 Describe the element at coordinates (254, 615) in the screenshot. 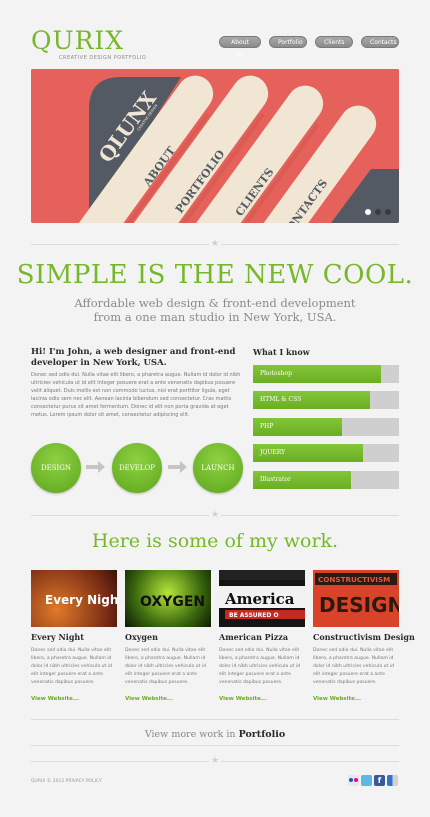

I see `thumb-sub: BE ASSURED O` at that location.